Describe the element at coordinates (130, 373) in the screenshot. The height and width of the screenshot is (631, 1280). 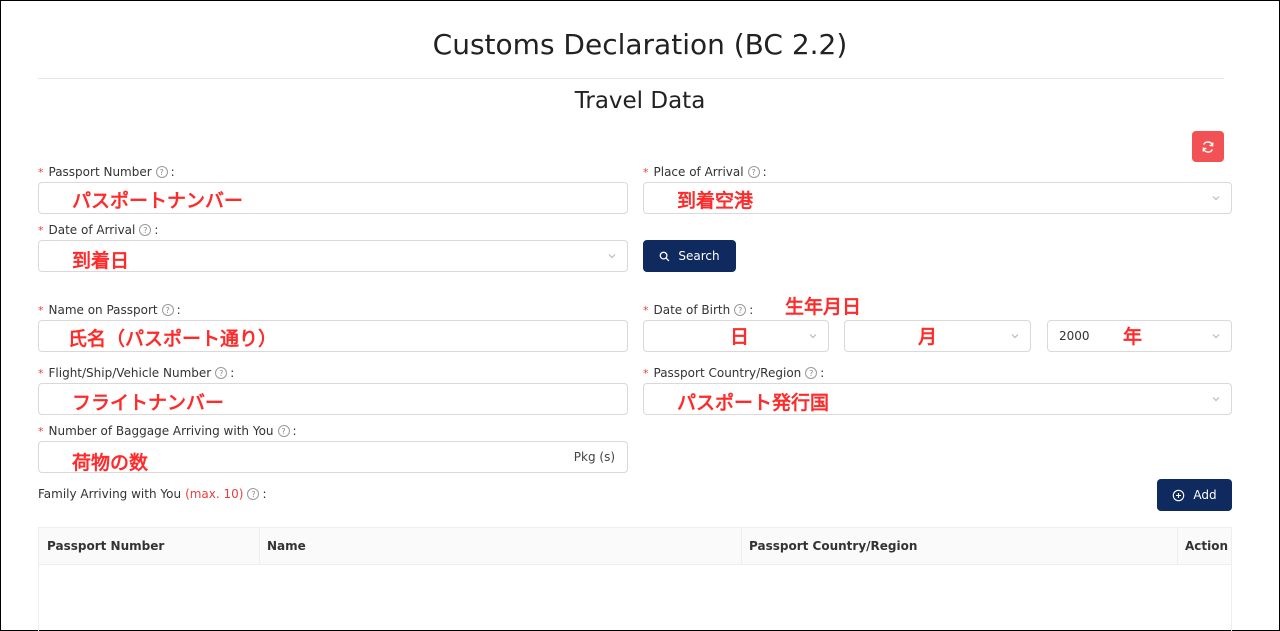
I see `flight-number-label-text: Flight/Ship/Vehicle Number` at that location.